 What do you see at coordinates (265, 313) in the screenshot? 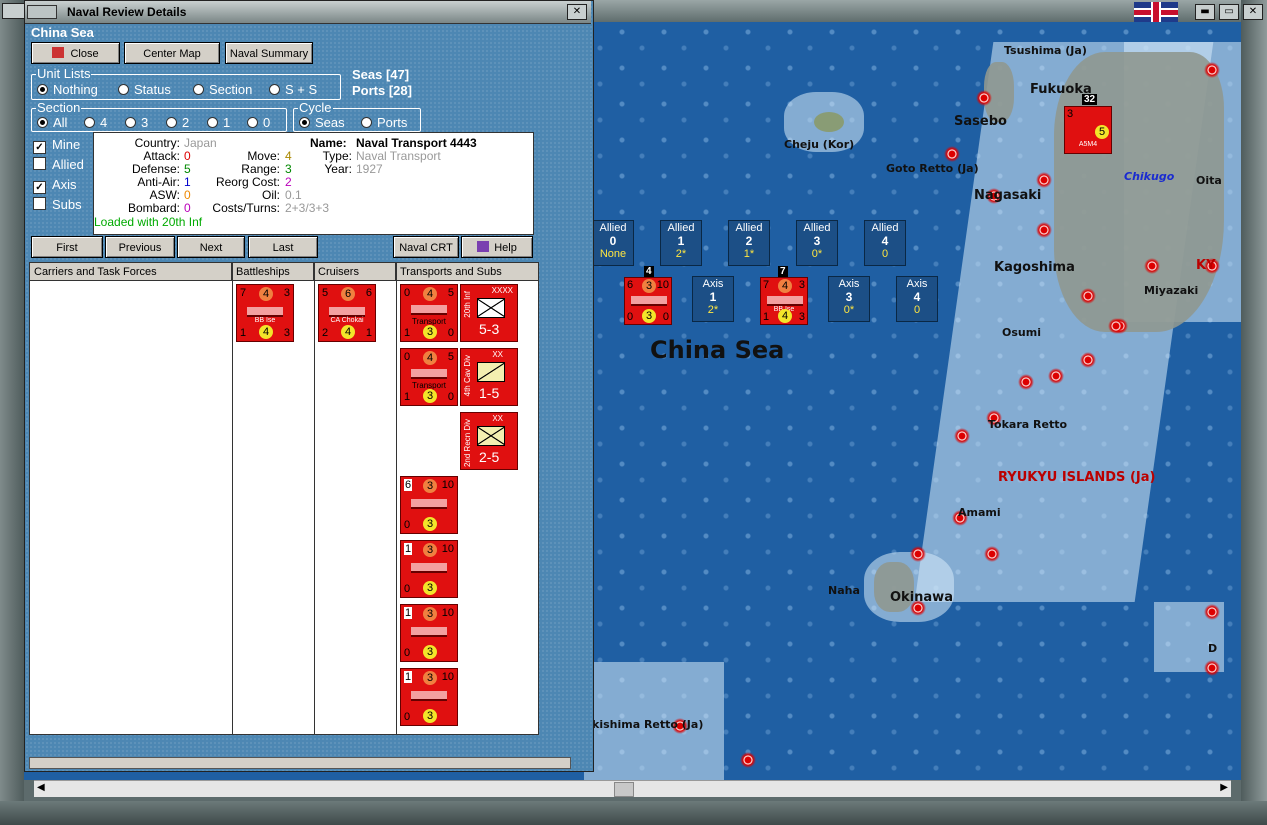
I see `battleship-counter: 7 4 3 BB Ise 1 4 3` at bounding box center [265, 313].